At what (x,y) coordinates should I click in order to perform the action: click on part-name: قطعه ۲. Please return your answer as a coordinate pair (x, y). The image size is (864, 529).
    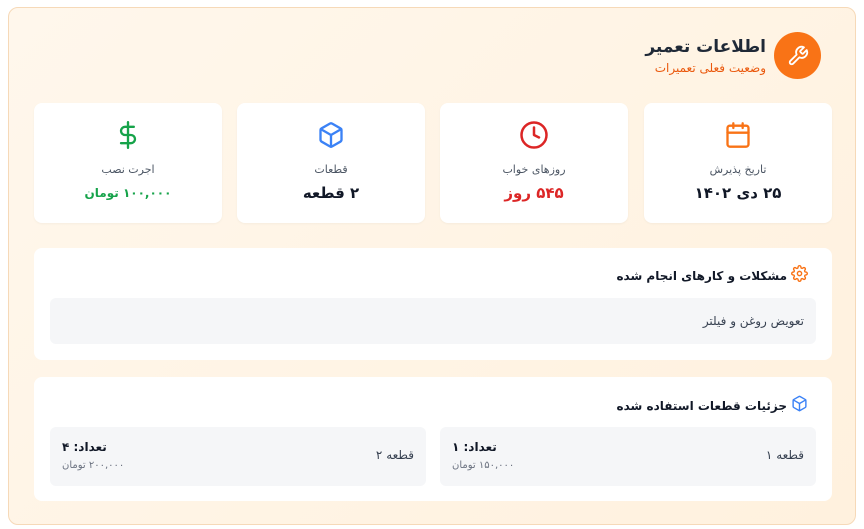
    Looking at the image, I should click on (394, 455).